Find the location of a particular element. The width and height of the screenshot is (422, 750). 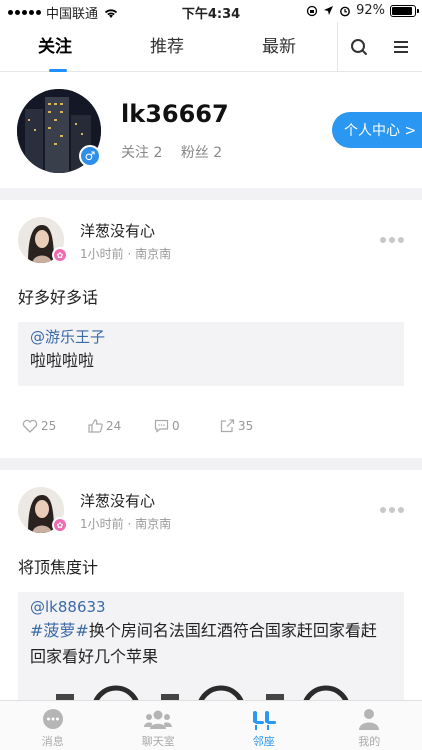

comment-icon is located at coordinates (161, 426).